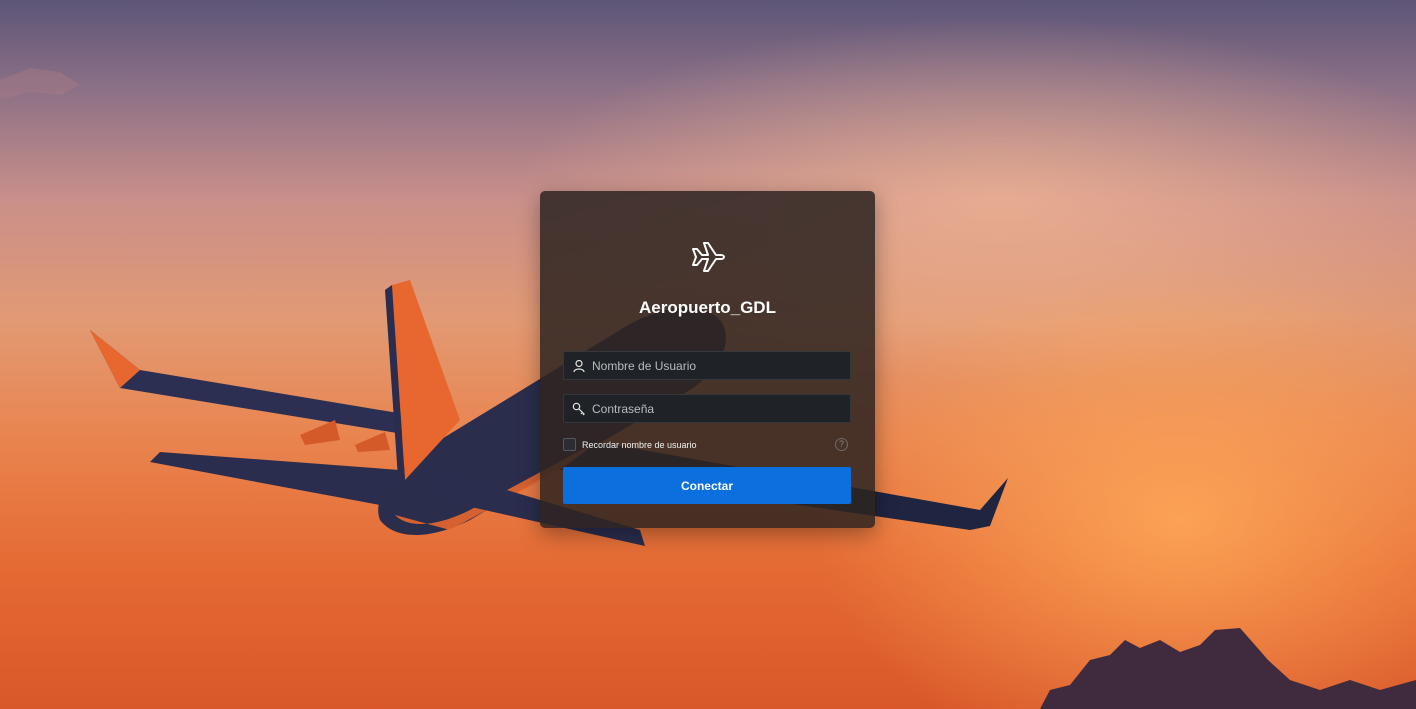 The width and height of the screenshot is (1416, 709). Describe the element at coordinates (707, 307) in the screenshot. I see `app-title: Aeropuerto_GDL` at that location.